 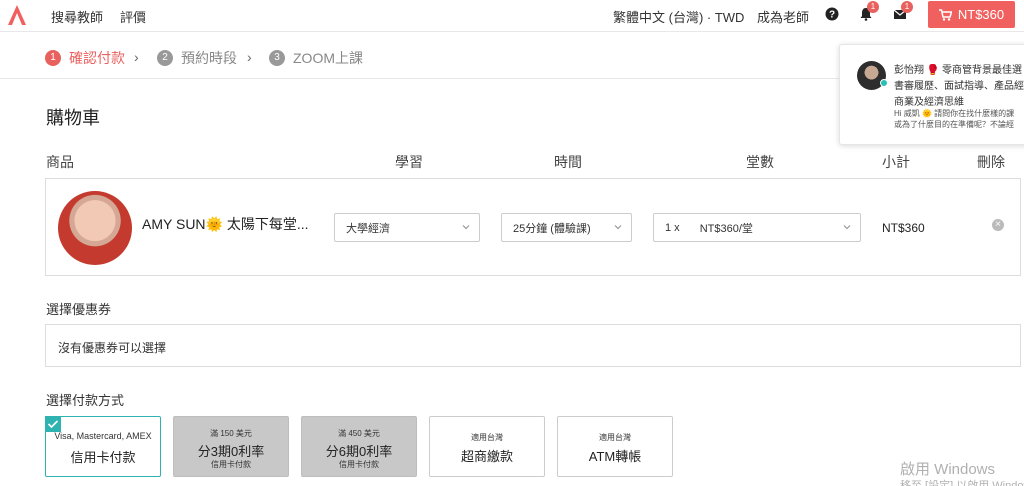 I want to click on payment-option-title: 分3期0利率, so click(x=231, y=451).